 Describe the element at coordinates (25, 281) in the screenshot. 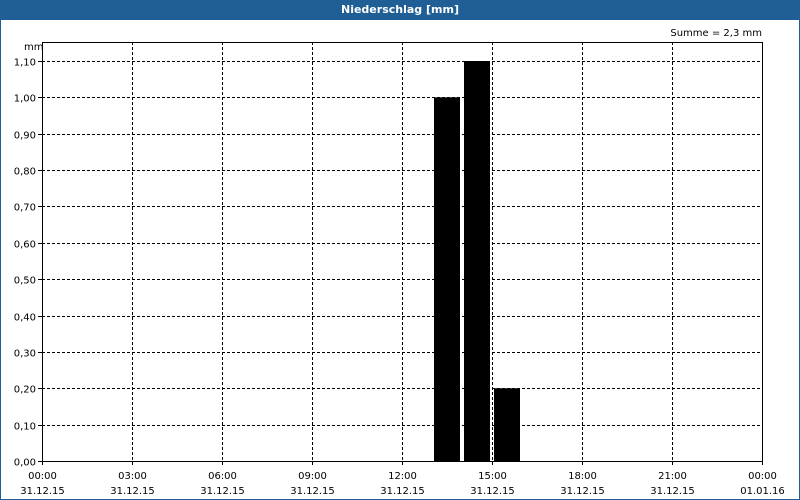

I see `y-tick-label: 0,50` at that location.